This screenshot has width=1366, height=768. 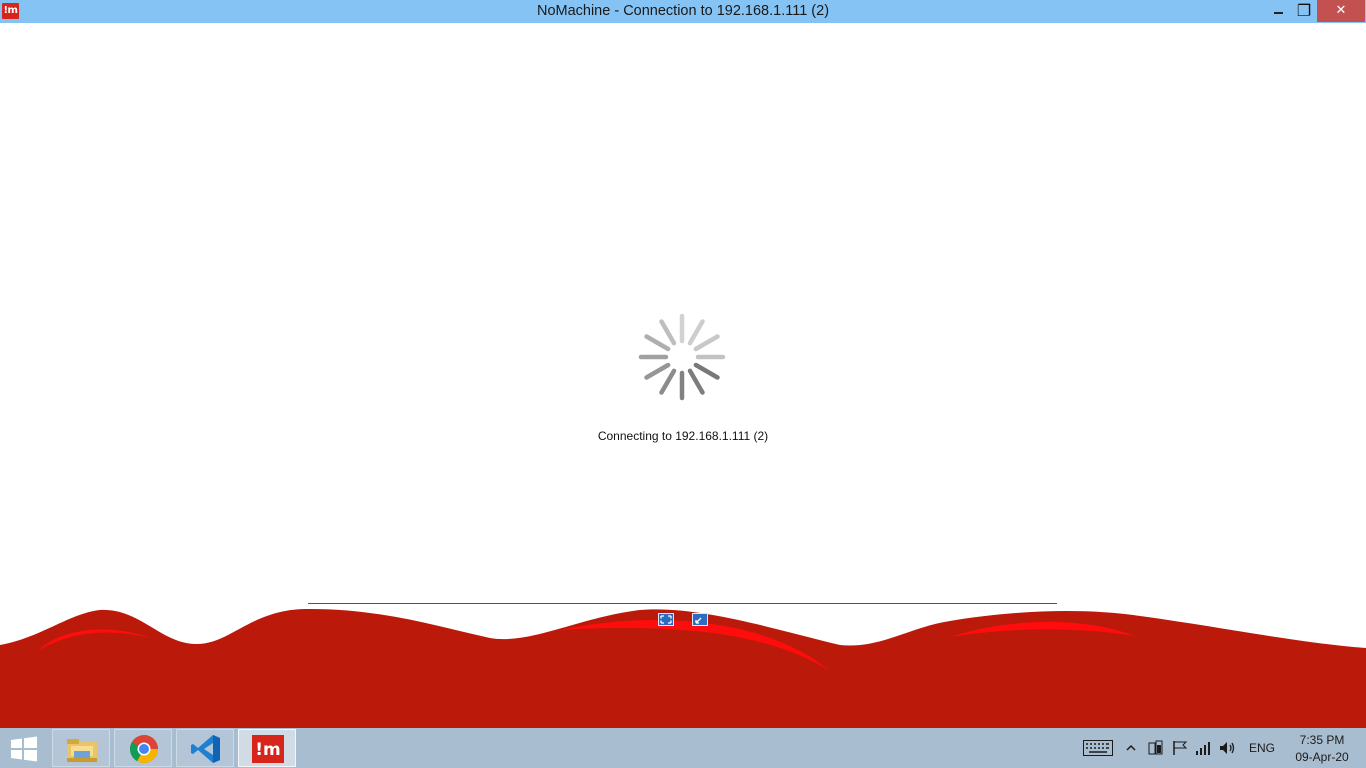 I want to click on loading-spinner-icon, so click(x=682, y=357).